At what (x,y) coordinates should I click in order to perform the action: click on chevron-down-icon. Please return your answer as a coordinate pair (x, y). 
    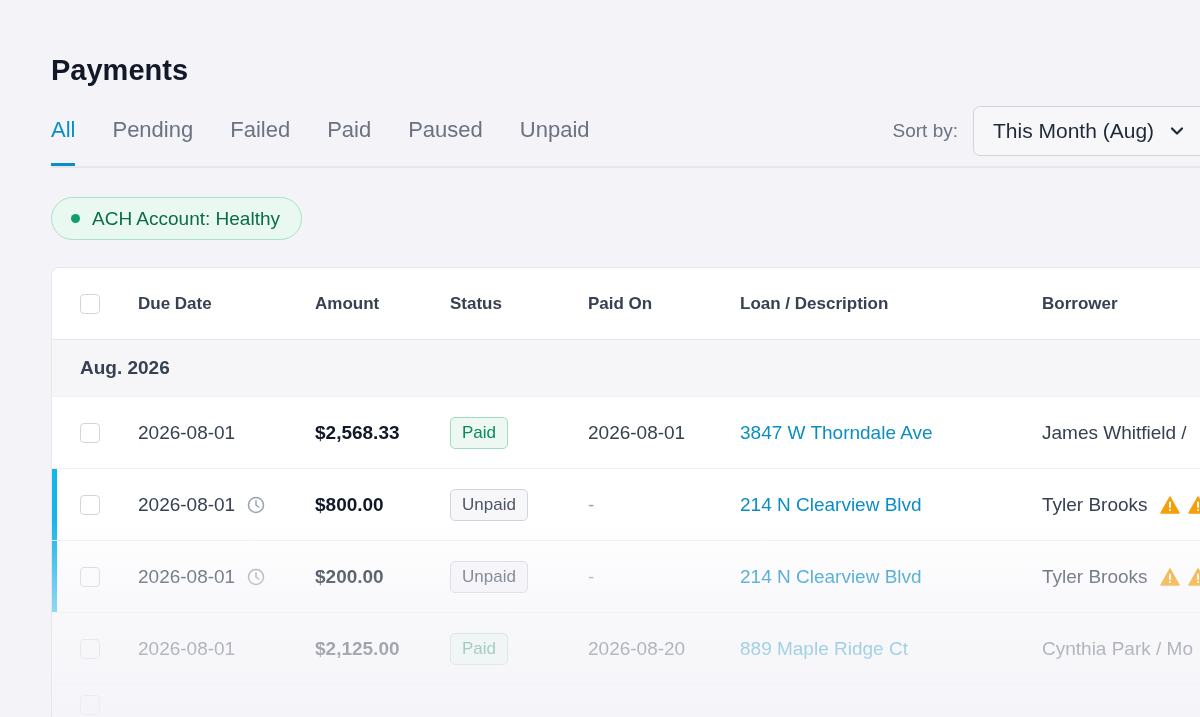
    Looking at the image, I should click on (1177, 131).